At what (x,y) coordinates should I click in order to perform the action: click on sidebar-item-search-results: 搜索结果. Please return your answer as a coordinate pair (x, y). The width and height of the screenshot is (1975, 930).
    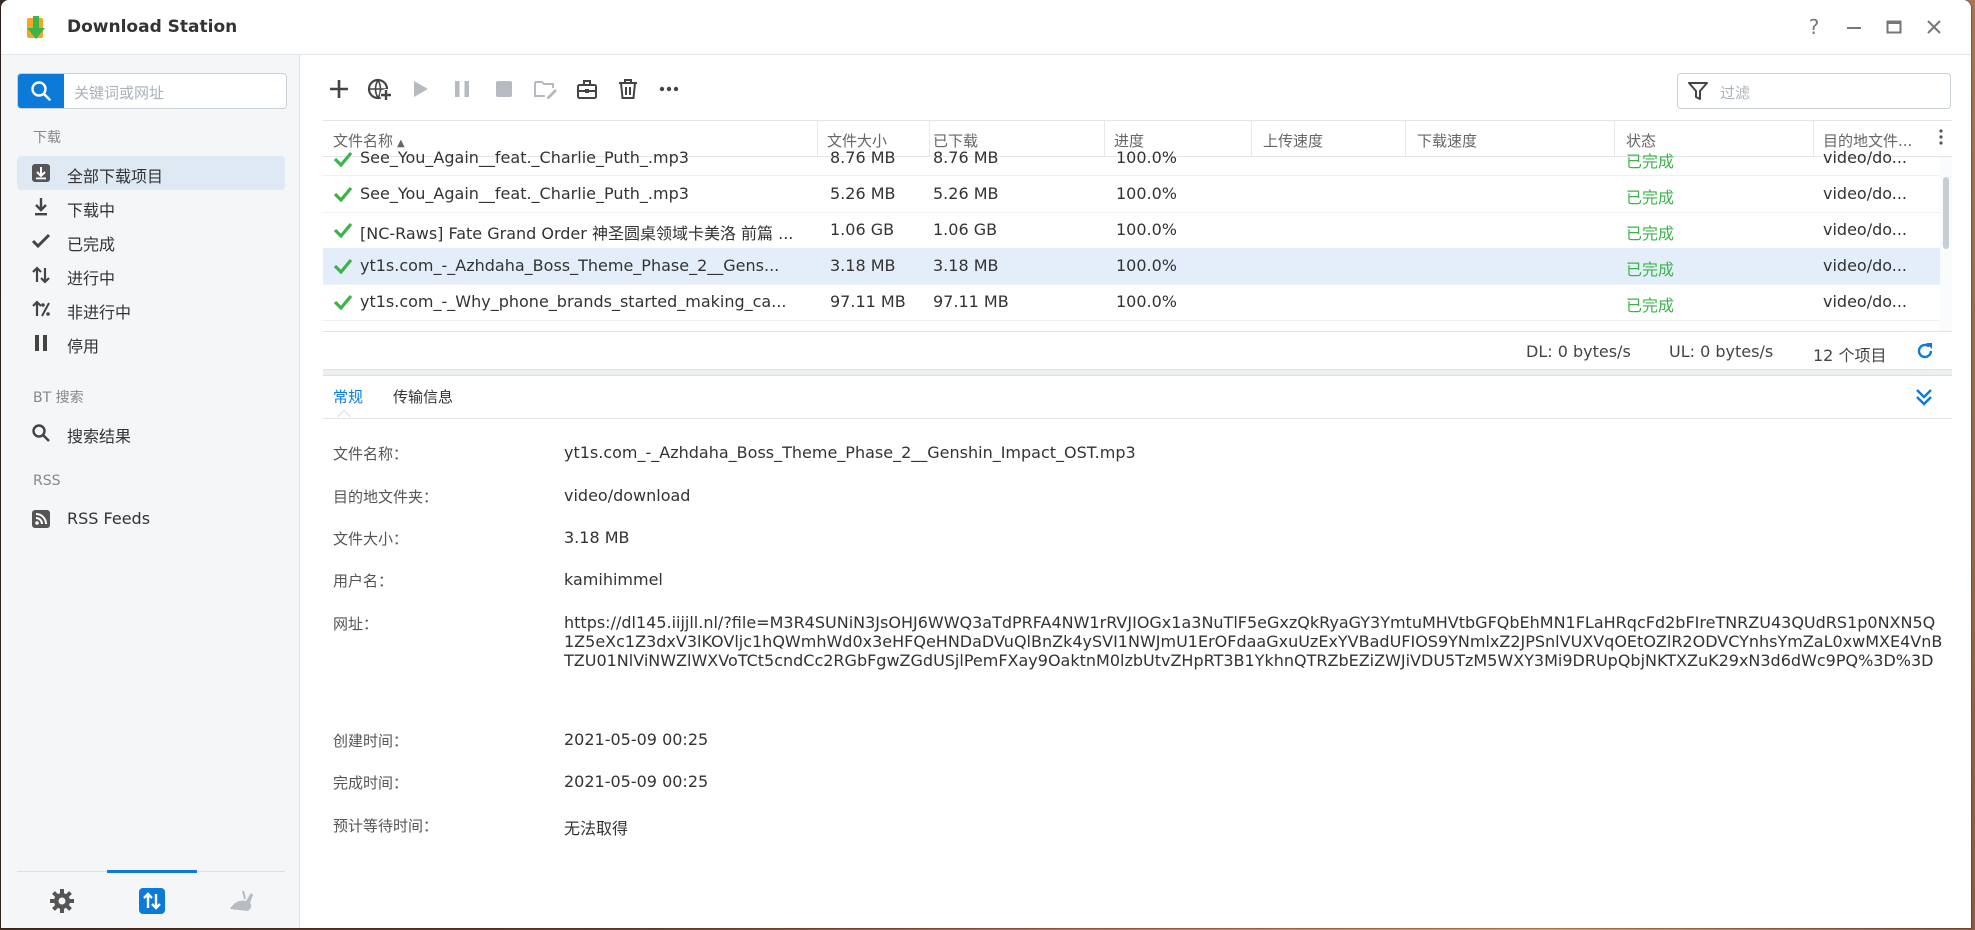
    Looking at the image, I should click on (151, 433).